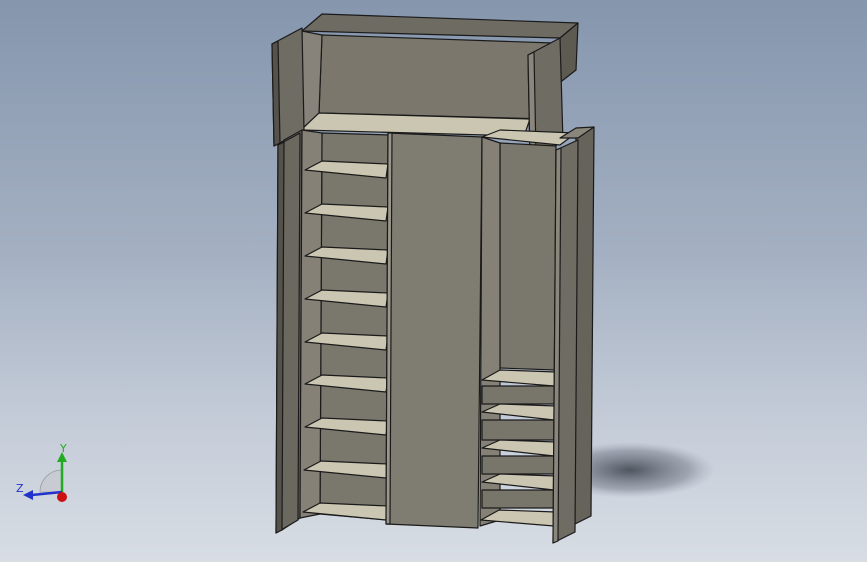 The image size is (867, 562). What do you see at coordinates (528, 256) in the screenshot?
I see `right-compartment-back` at bounding box center [528, 256].